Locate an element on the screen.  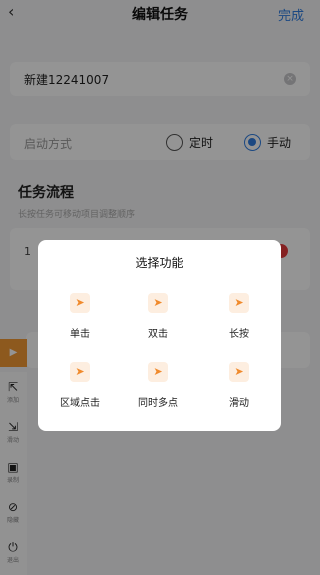
function-label: 双击 is located at coordinates (158, 334).